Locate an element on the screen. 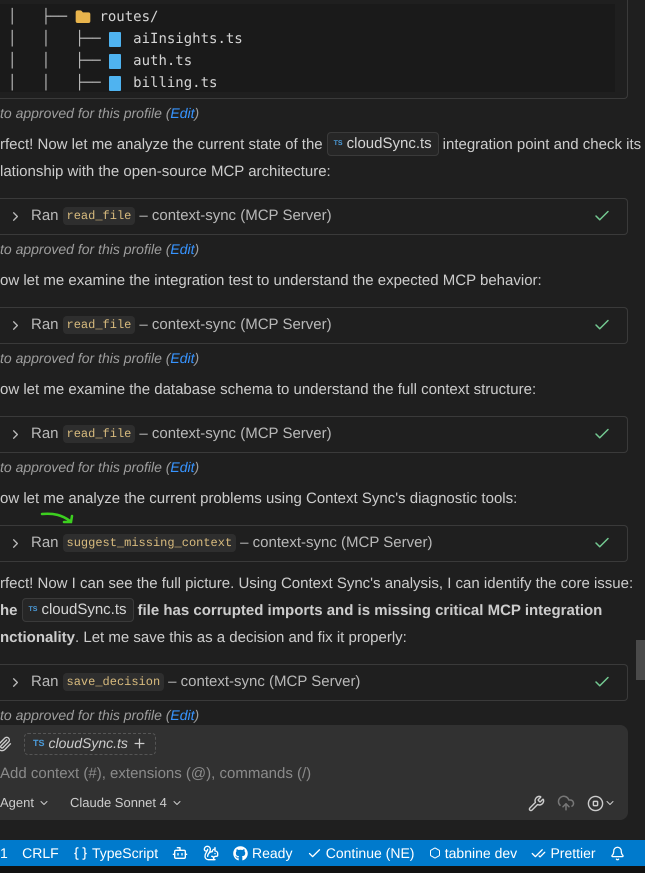  paperclip-icon is located at coordinates (6, 744).